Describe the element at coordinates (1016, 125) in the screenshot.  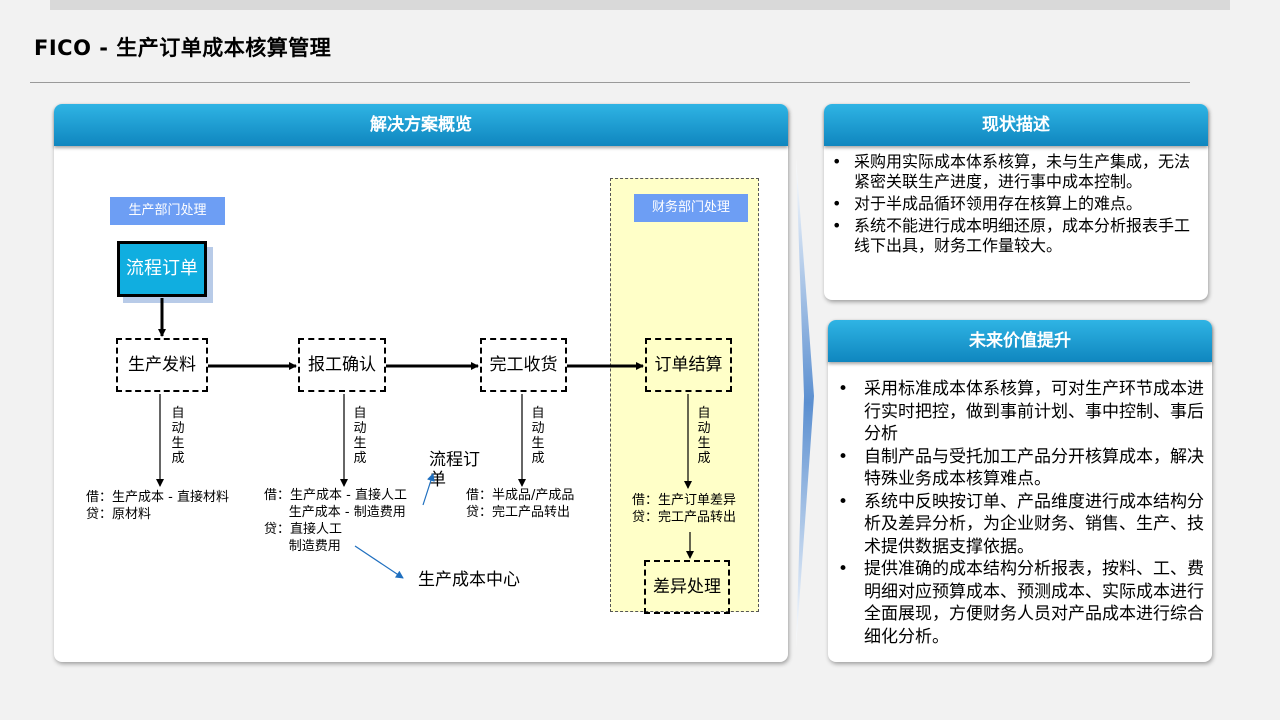
I see `current-state-header: 现状描述` at that location.